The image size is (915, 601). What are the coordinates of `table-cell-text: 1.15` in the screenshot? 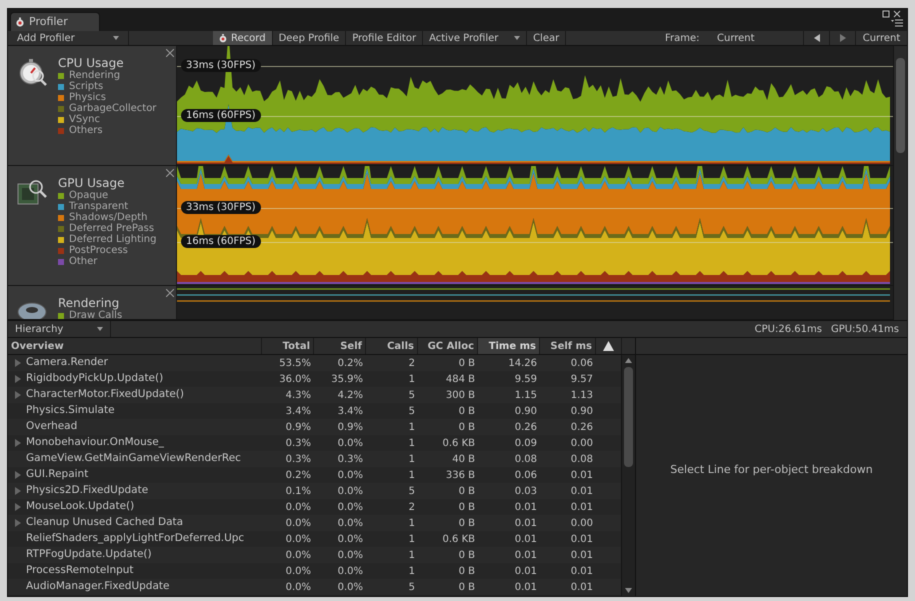 It's located at (526, 395).